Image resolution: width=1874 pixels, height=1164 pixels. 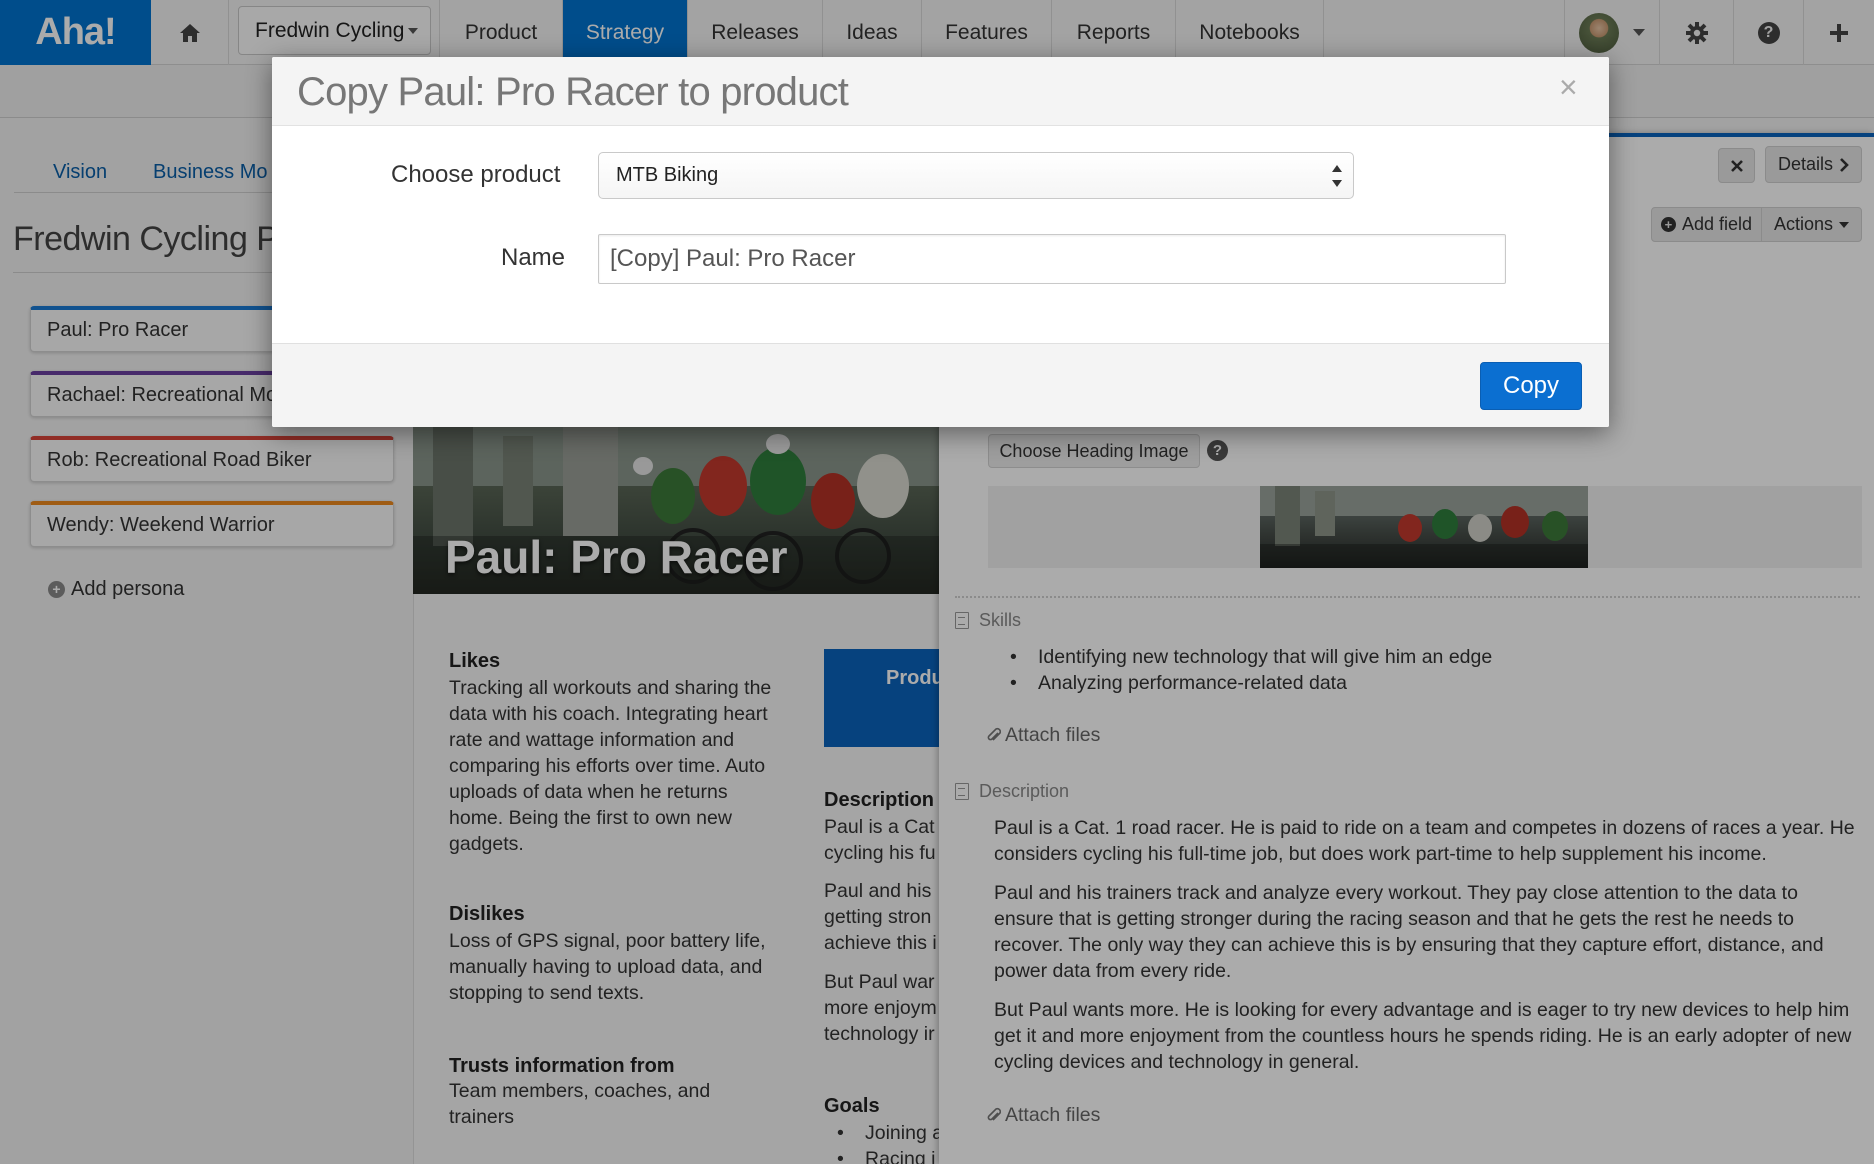 What do you see at coordinates (573, 92) in the screenshot?
I see `dialog-title: Copy Paul: Pro Racer to product` at bounding box center [573, 92].